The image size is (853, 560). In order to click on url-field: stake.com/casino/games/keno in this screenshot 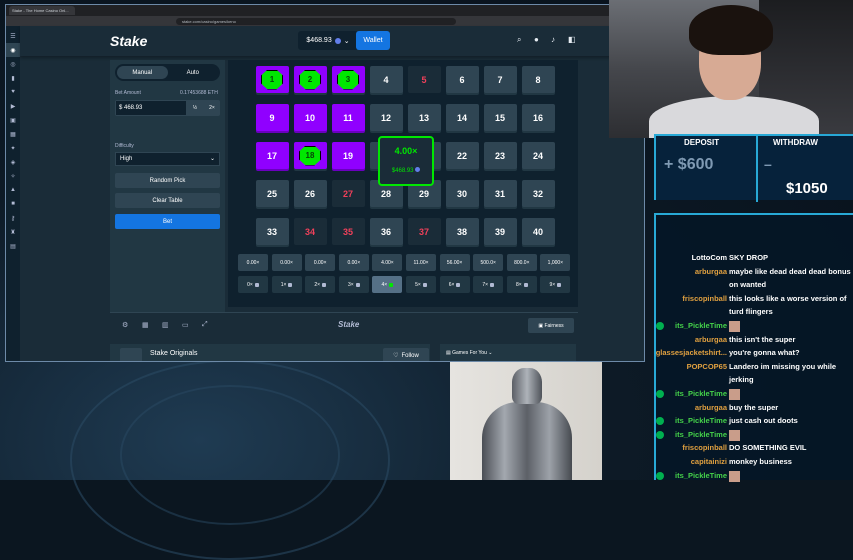, I will do `click(316, 21)`.